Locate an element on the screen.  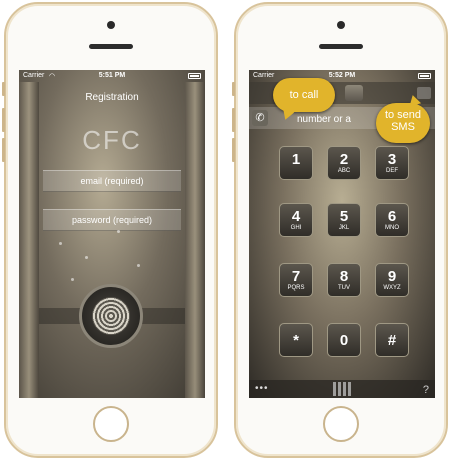
key-1: 1 is located at coordinates (296, 163).